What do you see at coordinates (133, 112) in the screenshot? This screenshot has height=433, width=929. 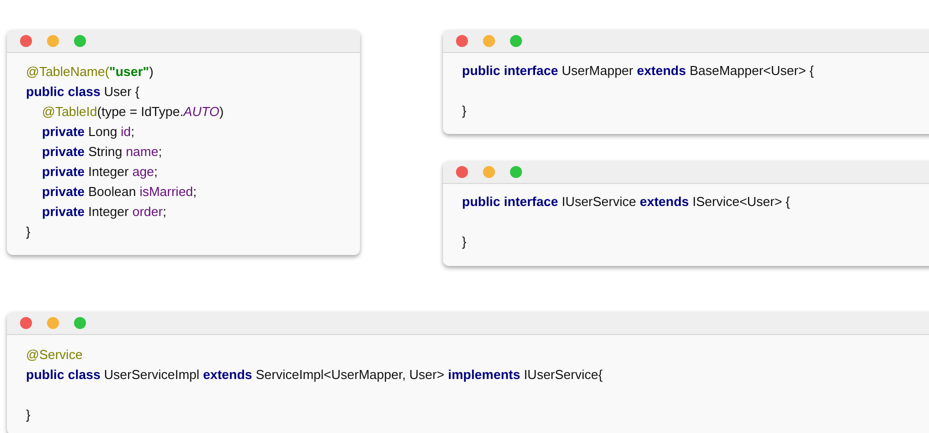 I see `code-line: @TableId(type = IdType.AUTO)` at bounding box center [133, 112].